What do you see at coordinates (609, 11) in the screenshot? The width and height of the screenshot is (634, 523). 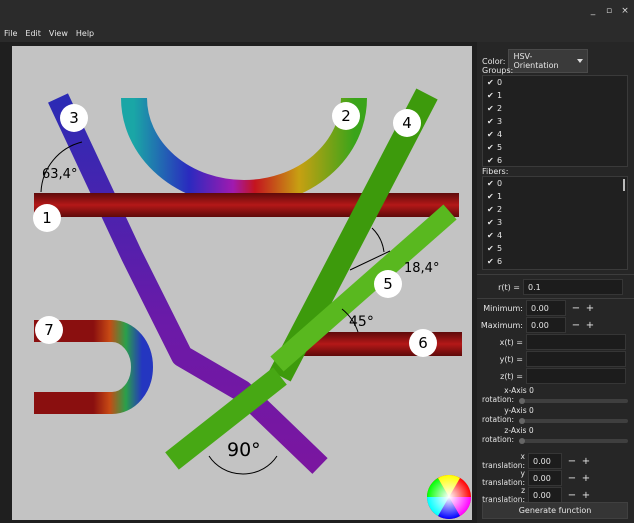 I see `maximize-icon: ▫` at bounding box center [609, 11].